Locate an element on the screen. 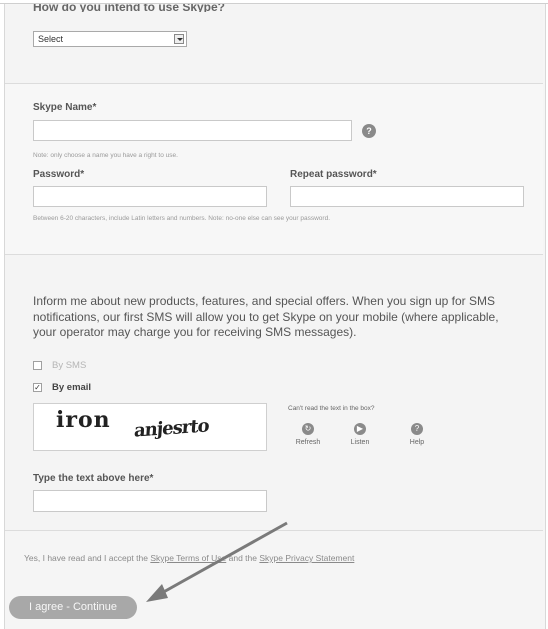 The width and height of the screenshot is (548, 629). pointer-arrow-icon is located at coordinates (217, 561).